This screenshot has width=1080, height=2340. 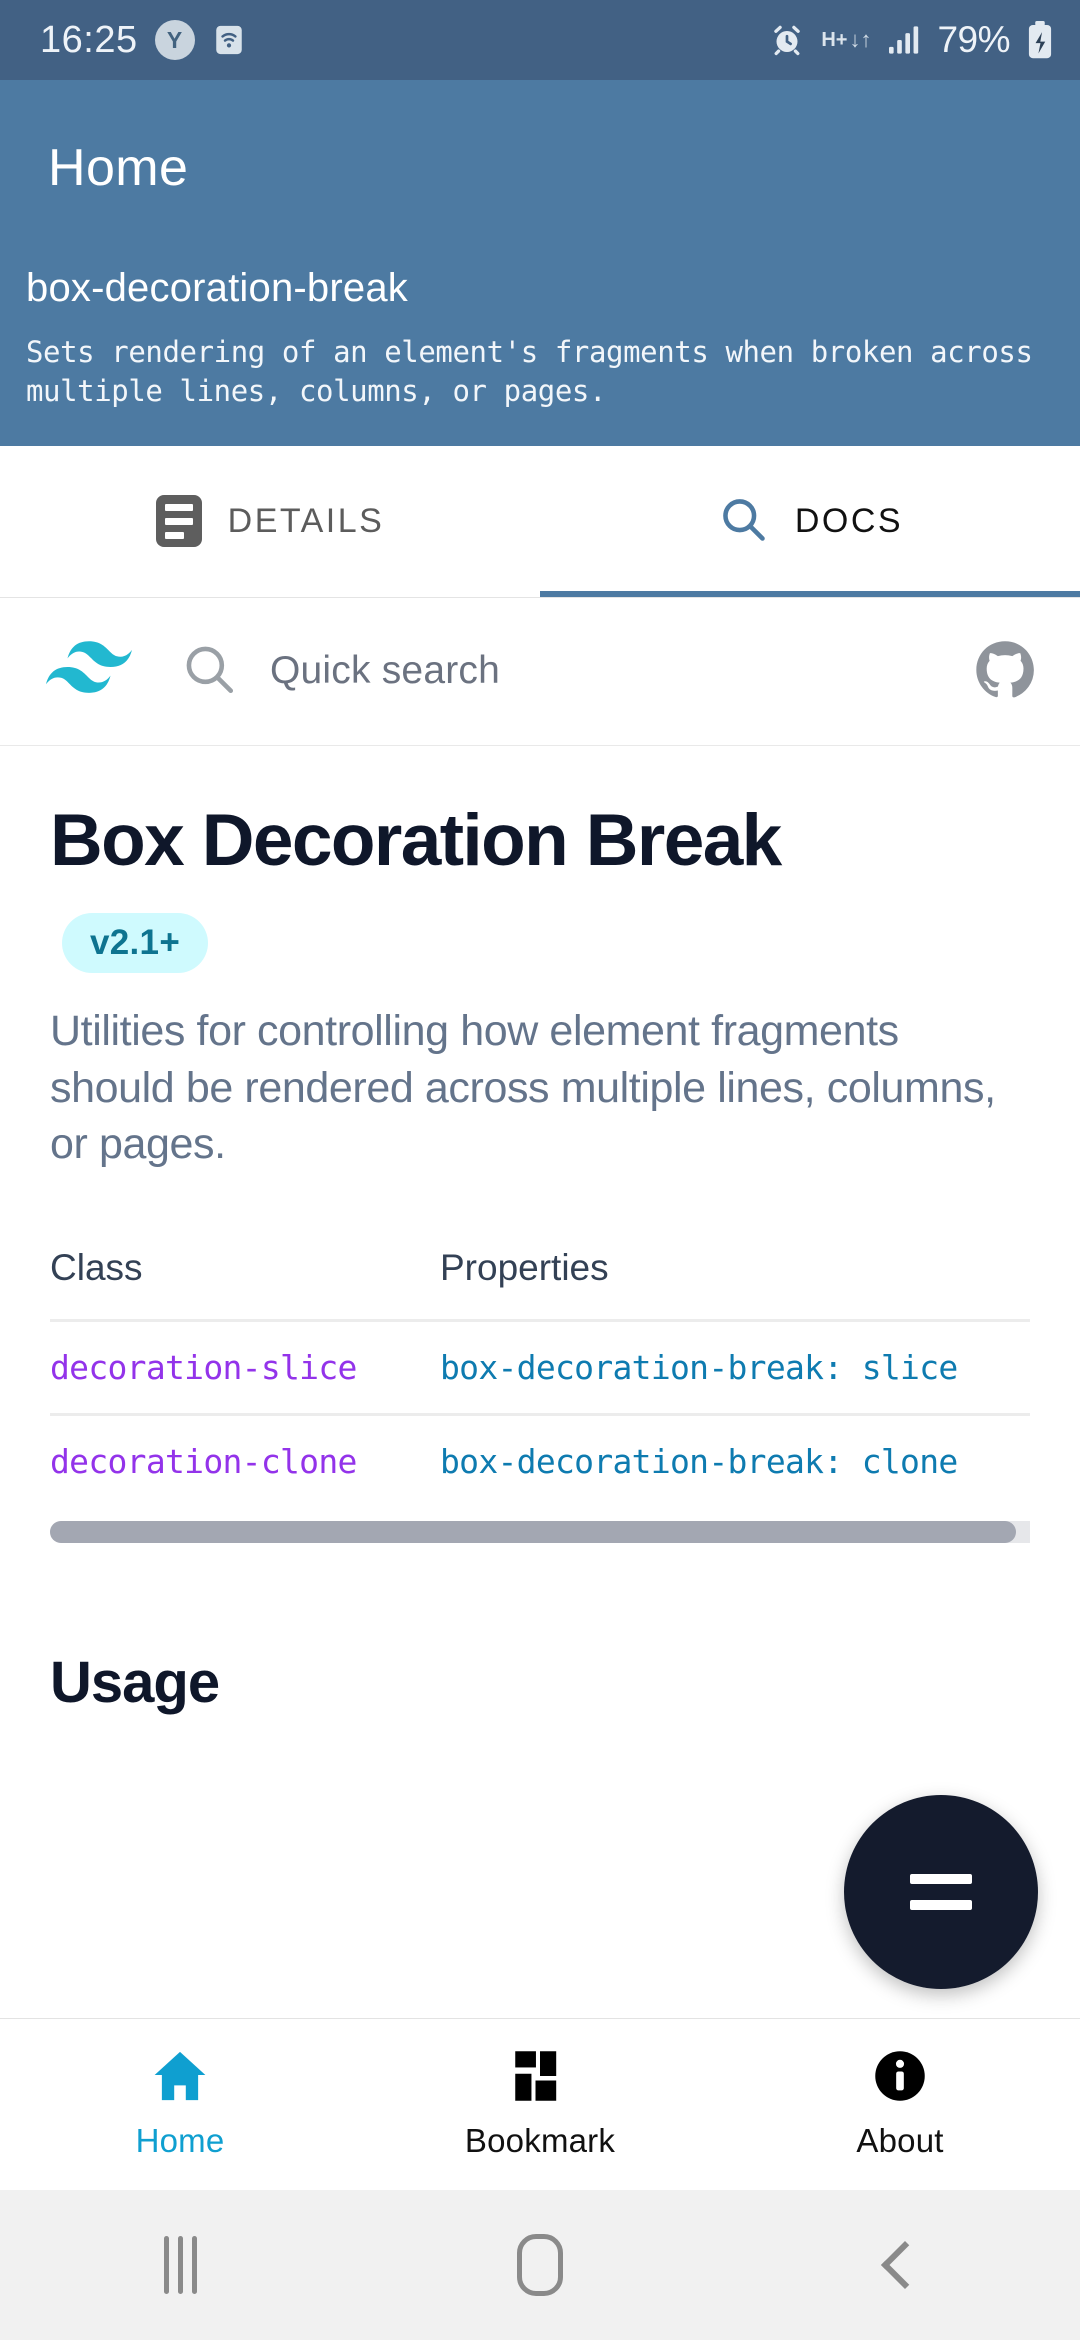 I want to click on menu-equals-icon, so click(x=941, y=1892).